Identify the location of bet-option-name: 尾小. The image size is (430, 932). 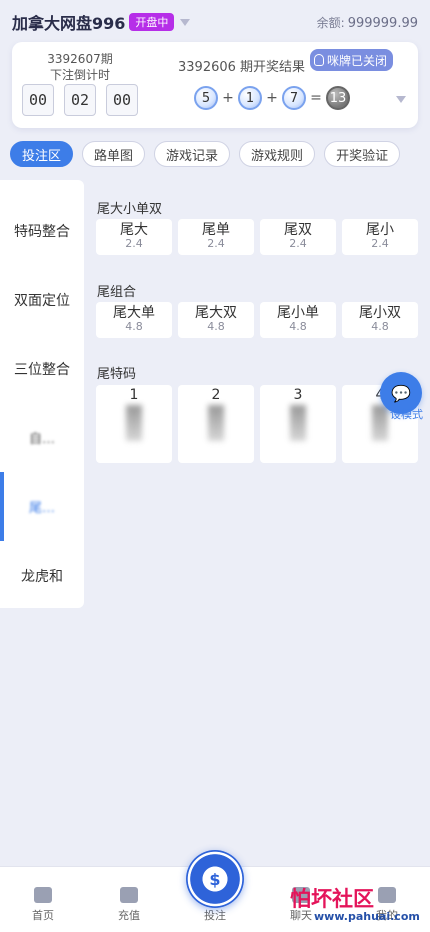
(380, 230).